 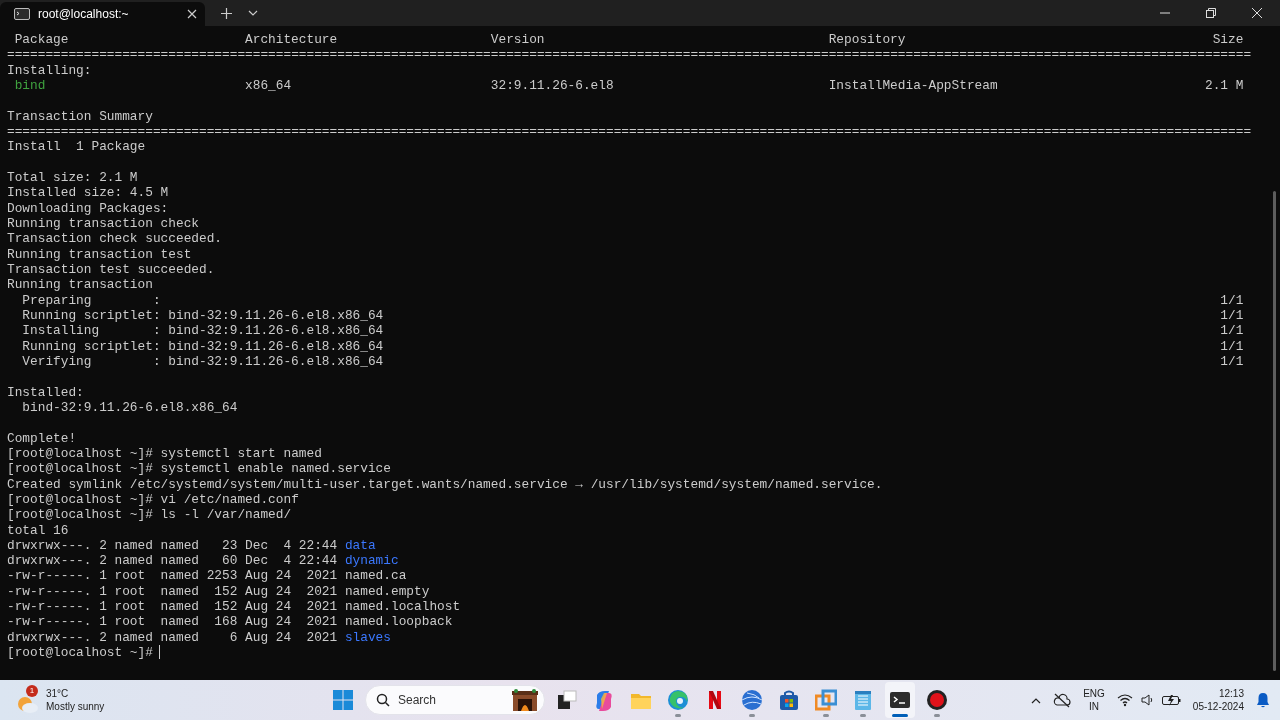 What do you see at coordinates (253, 13) in the screenshot?
I see `chevron-down-icon` at bounding box center [253, 13].